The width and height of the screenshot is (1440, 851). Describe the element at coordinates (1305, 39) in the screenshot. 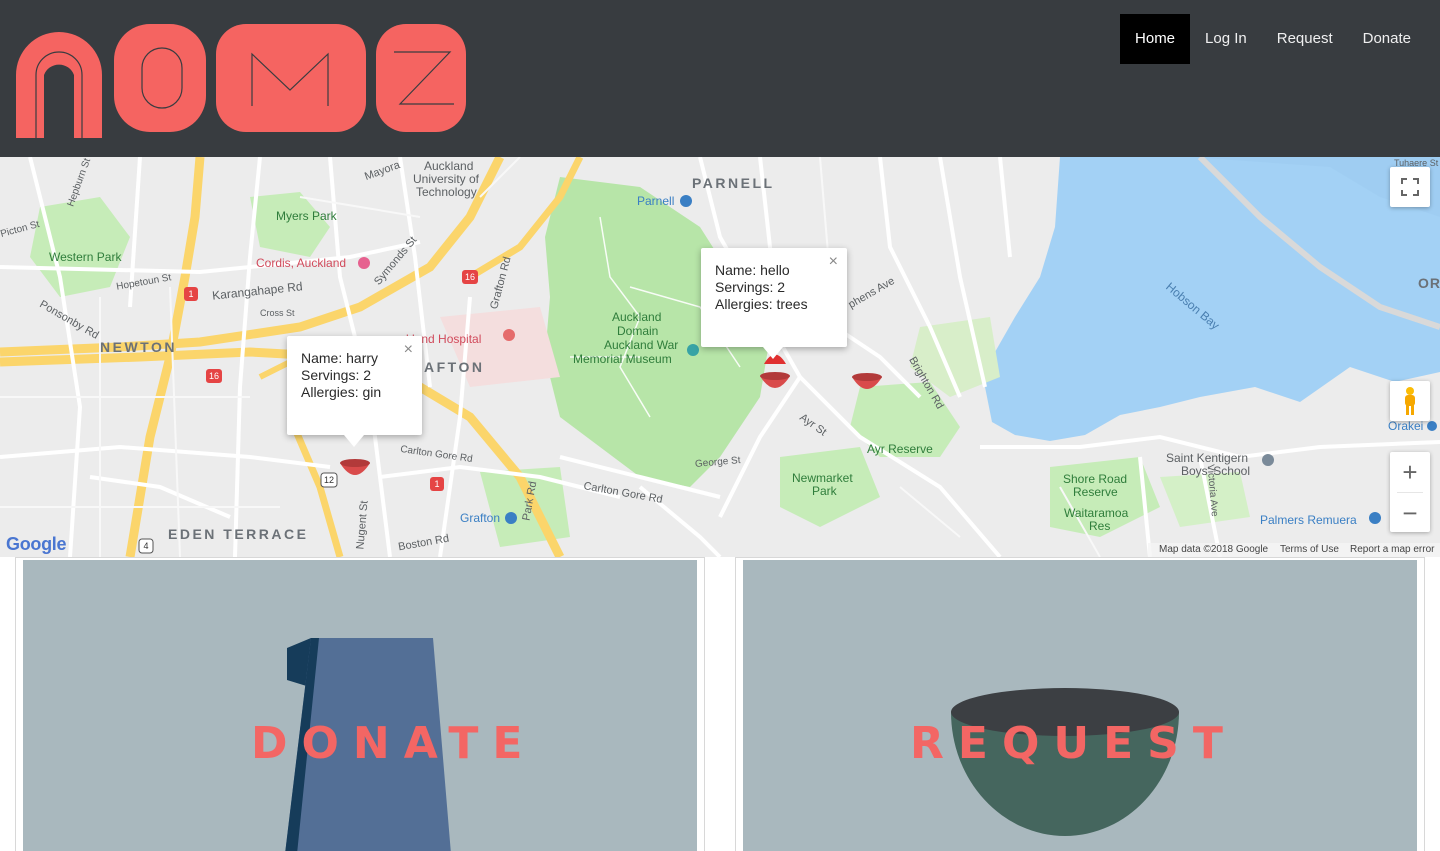

I see `nav-request: Request` at that location.